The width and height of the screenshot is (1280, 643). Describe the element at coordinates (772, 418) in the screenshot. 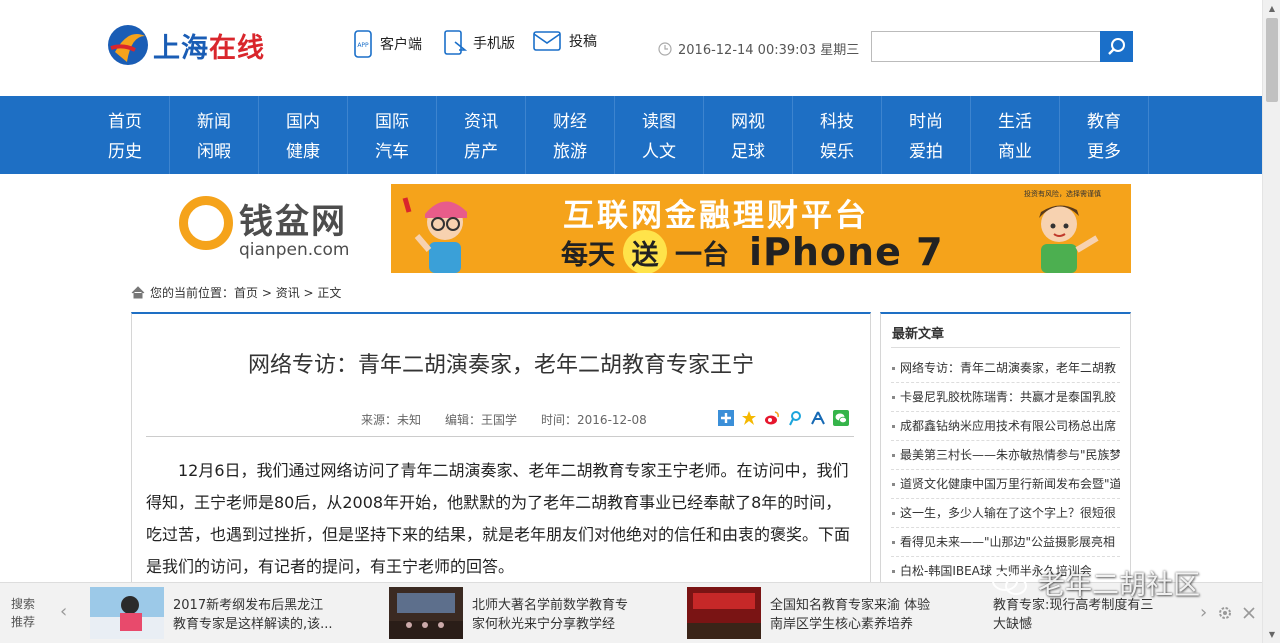

I see `weibo-icon` at that location.